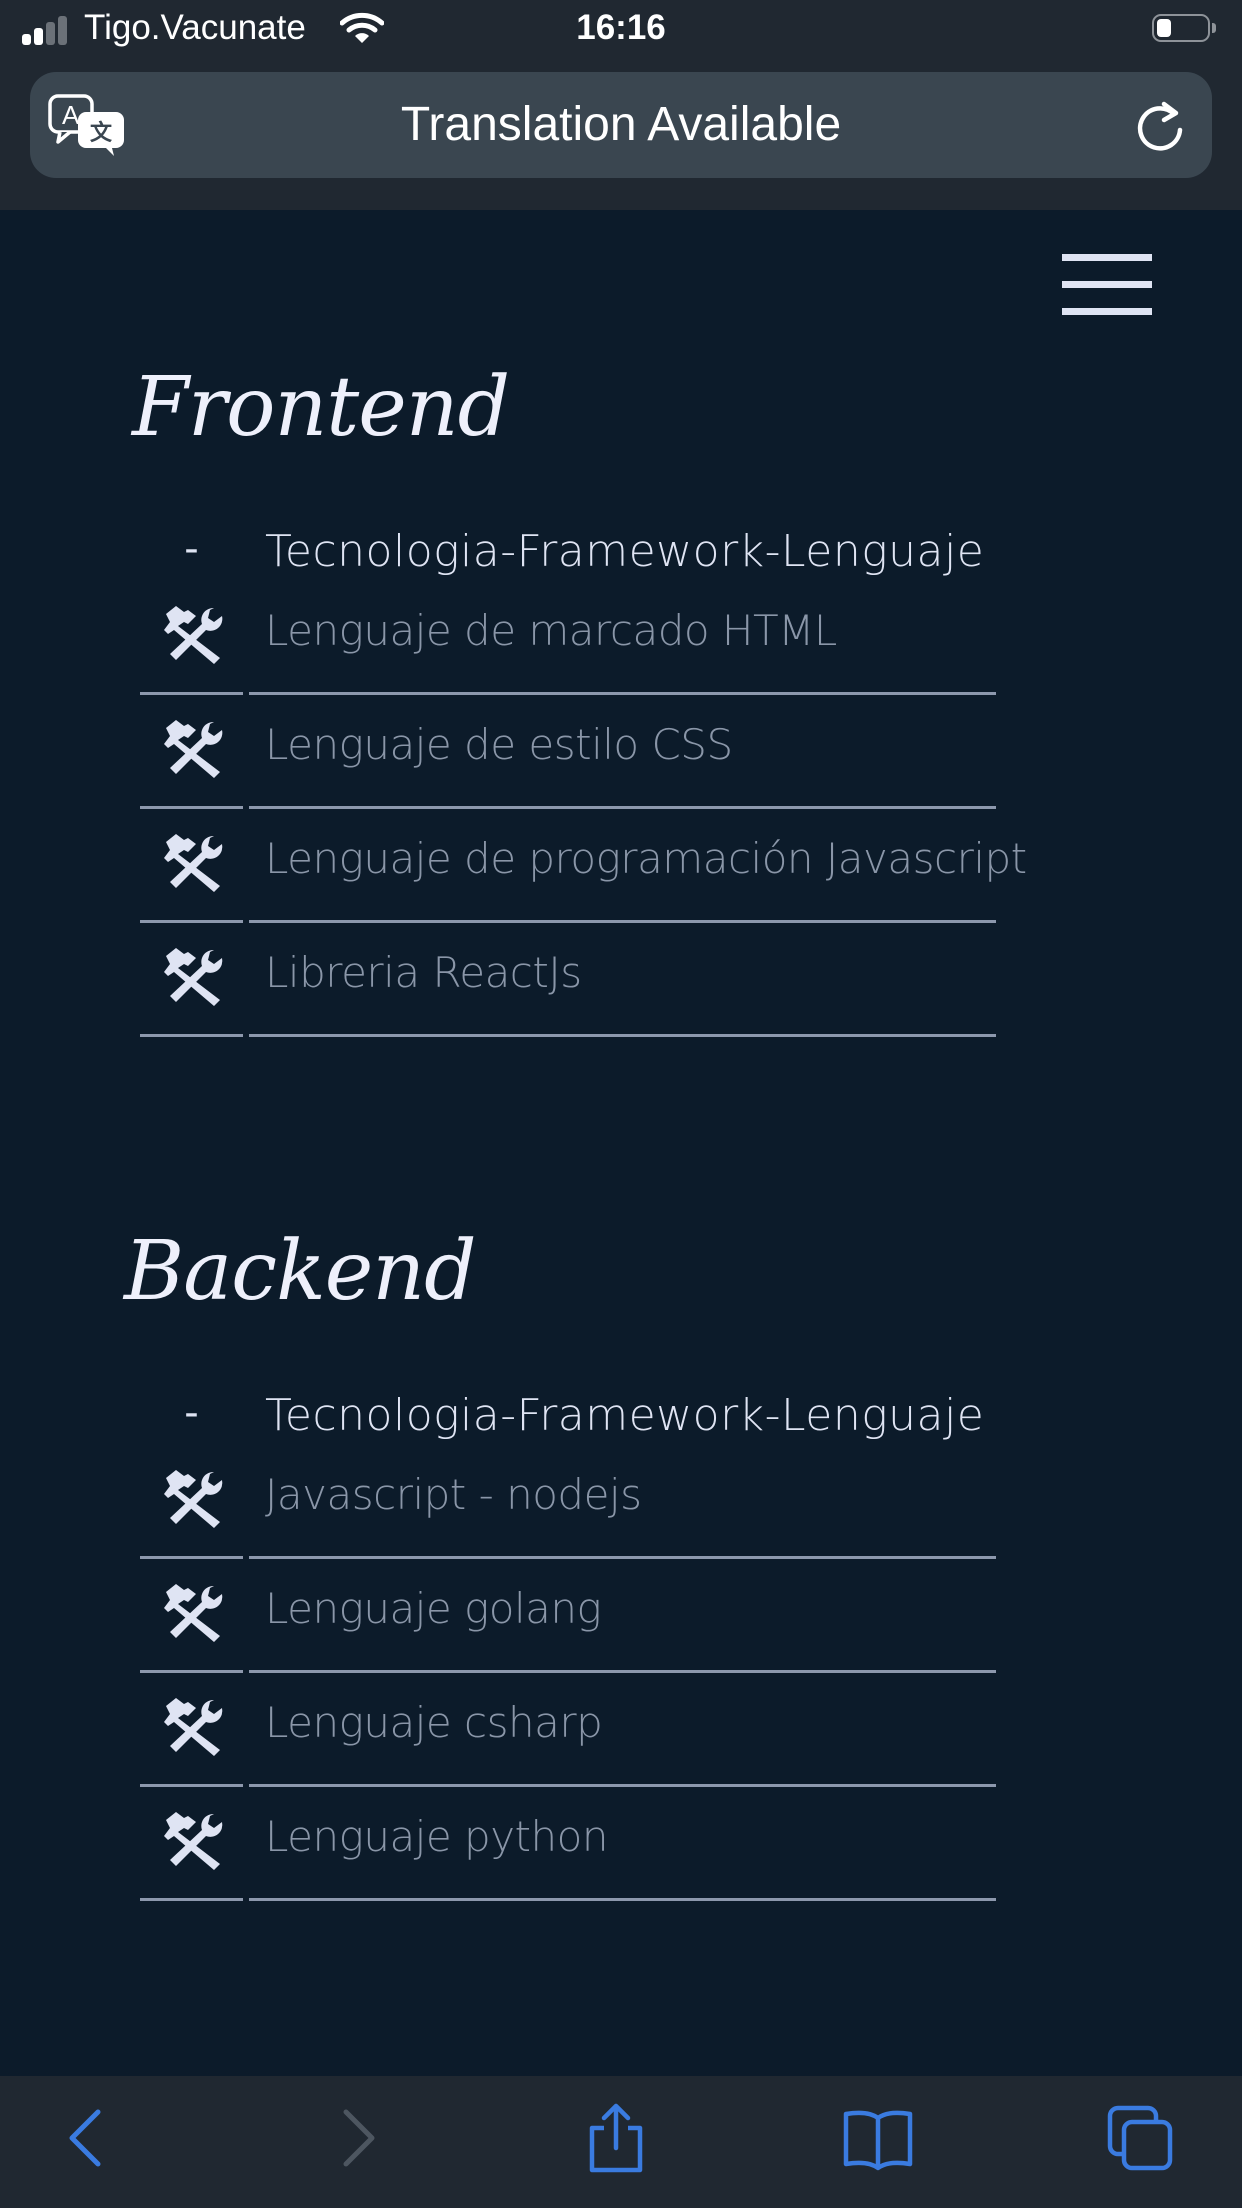  Describe the element at coordinates (88, 2138) in the screenshot. I see `back-chevron-icon` at that location.